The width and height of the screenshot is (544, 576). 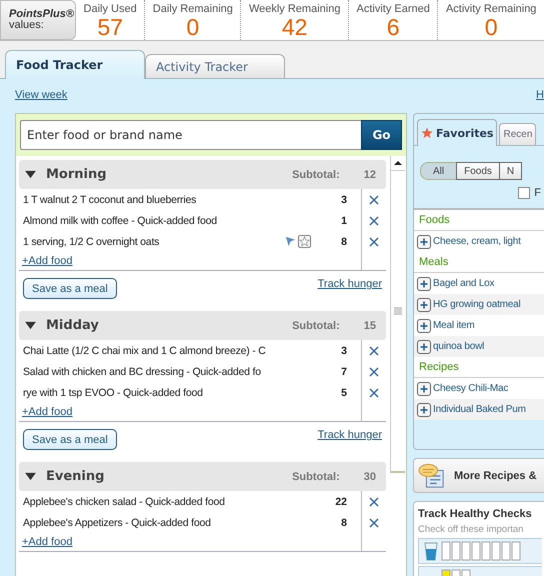 What do you see at coordinates (478, 171) in the screenshot?
I see `filter-button: Foods` at bounding box center [478, 171].